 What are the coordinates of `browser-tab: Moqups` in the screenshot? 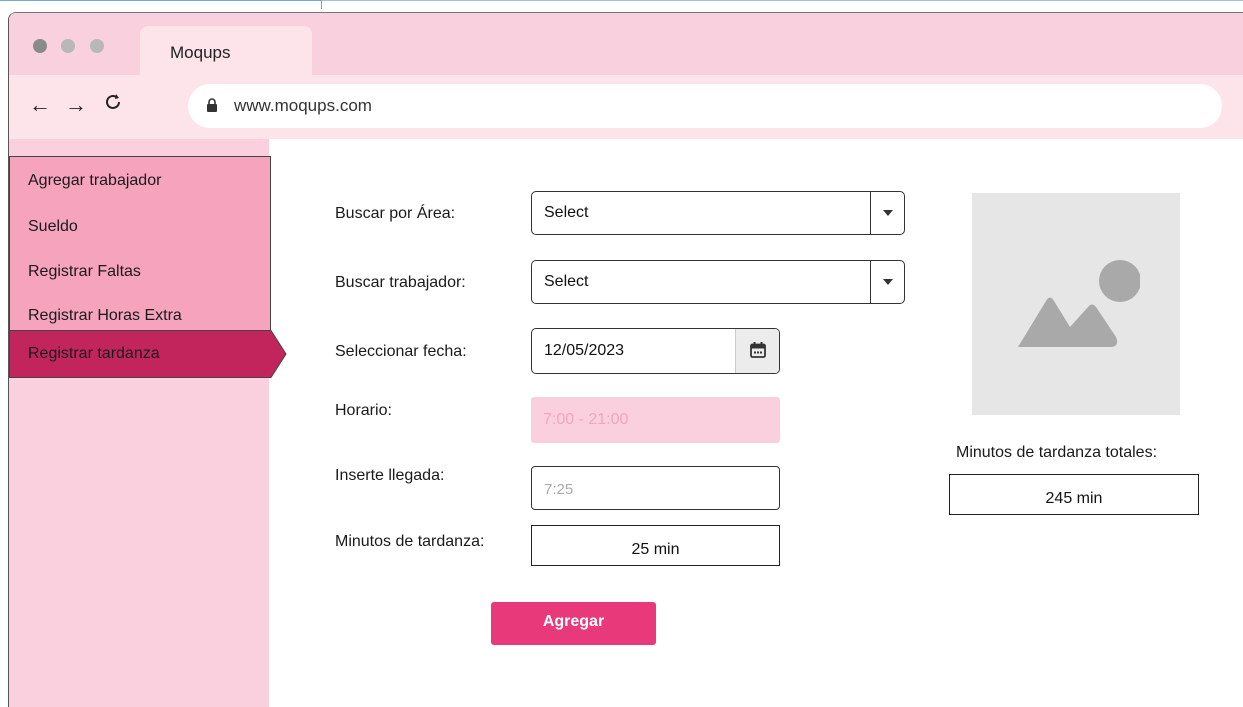 It's located at (226, 51).